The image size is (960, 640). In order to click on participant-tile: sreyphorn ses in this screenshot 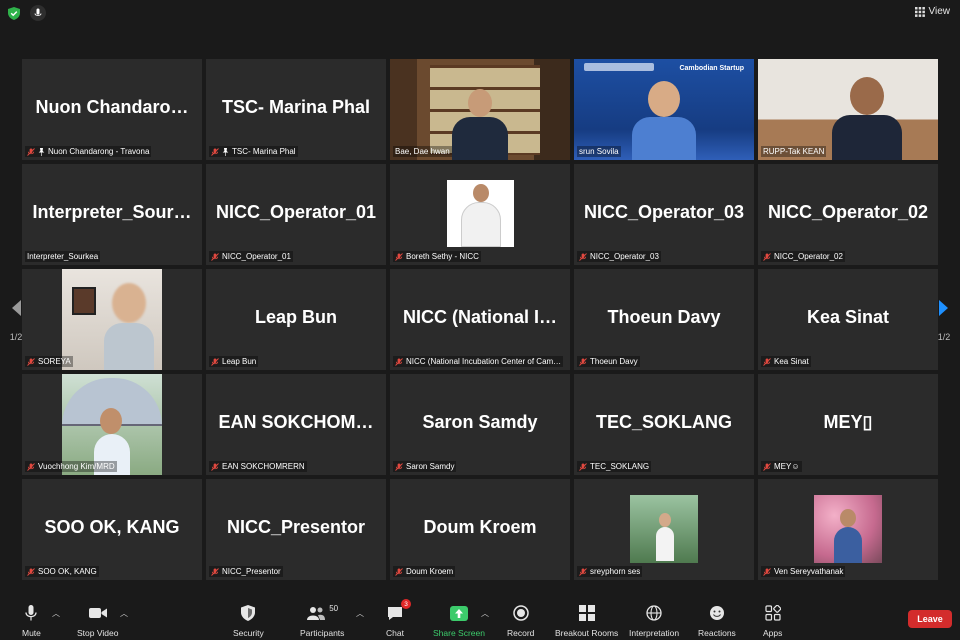, I will do `click(664, 529)`.